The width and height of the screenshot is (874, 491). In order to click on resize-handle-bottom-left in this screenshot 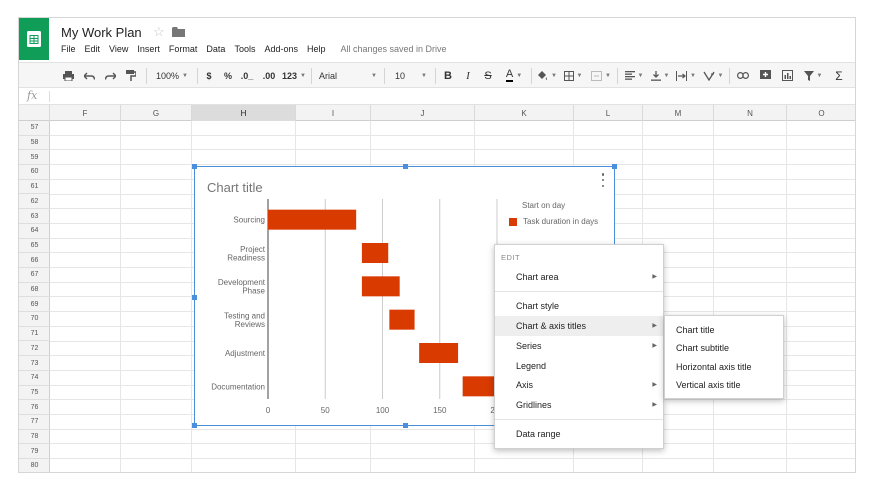, I will do `click(194, 425)`.